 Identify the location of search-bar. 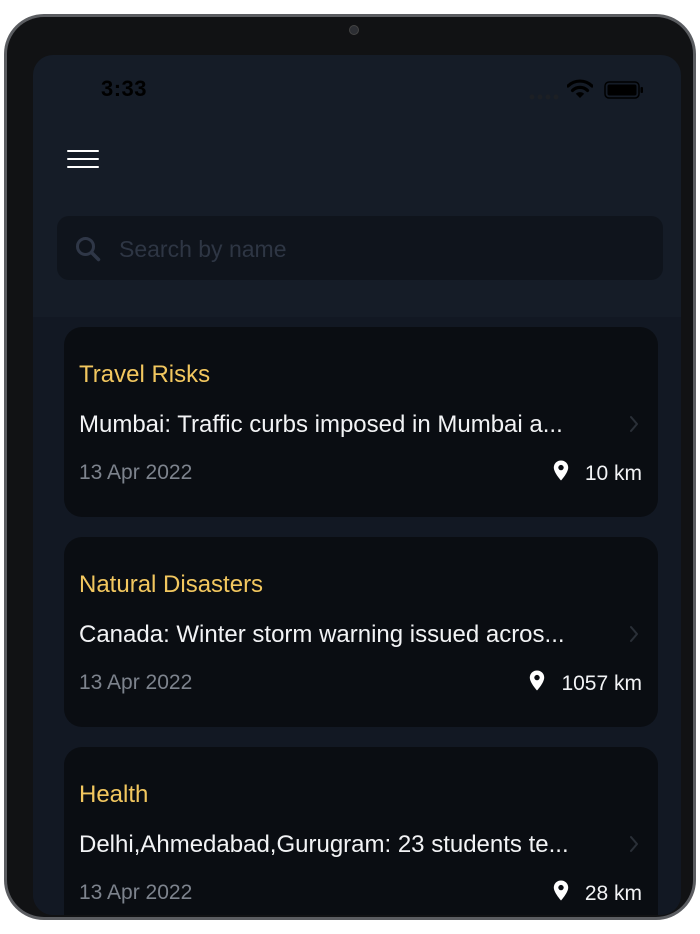
(360, 249).